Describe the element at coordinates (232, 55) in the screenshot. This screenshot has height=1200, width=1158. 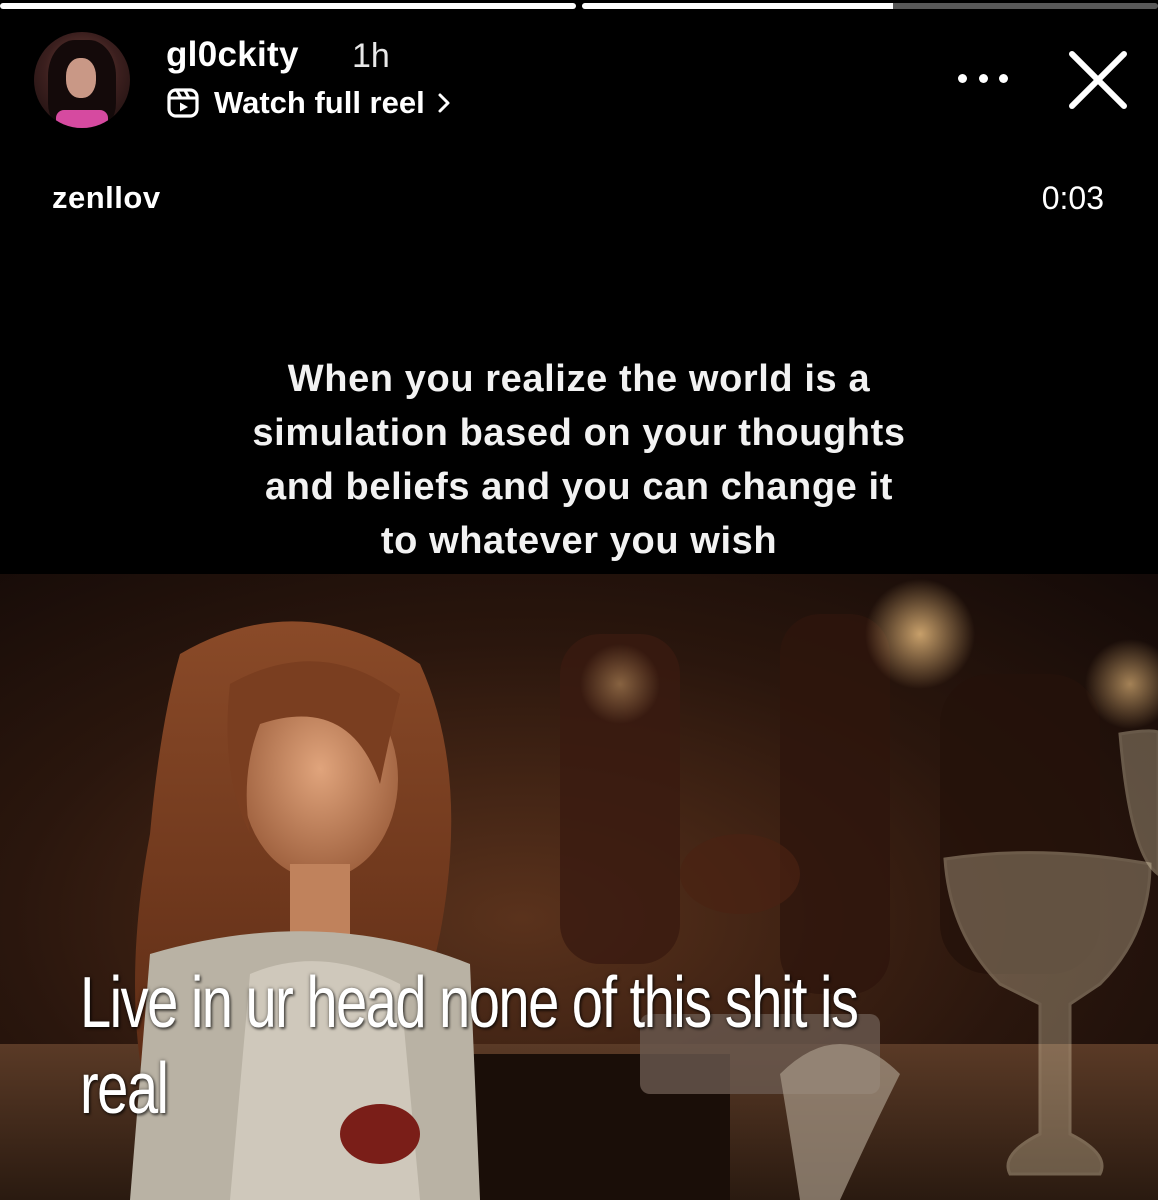
I see `username: gl0ckity` at that location.